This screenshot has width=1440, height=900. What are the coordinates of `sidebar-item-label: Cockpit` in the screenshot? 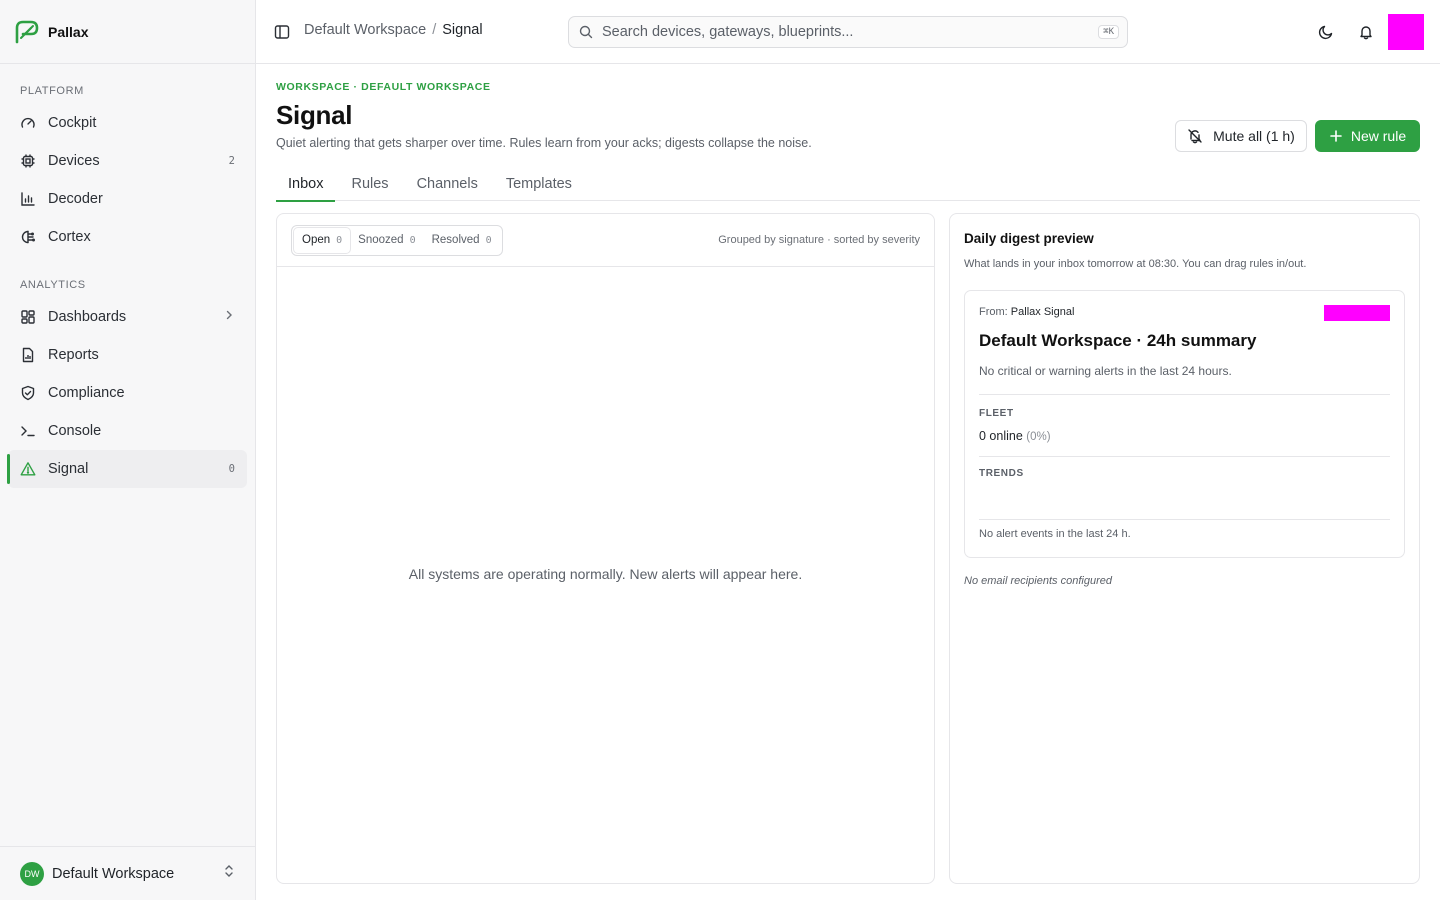 It's located at (72, 123).